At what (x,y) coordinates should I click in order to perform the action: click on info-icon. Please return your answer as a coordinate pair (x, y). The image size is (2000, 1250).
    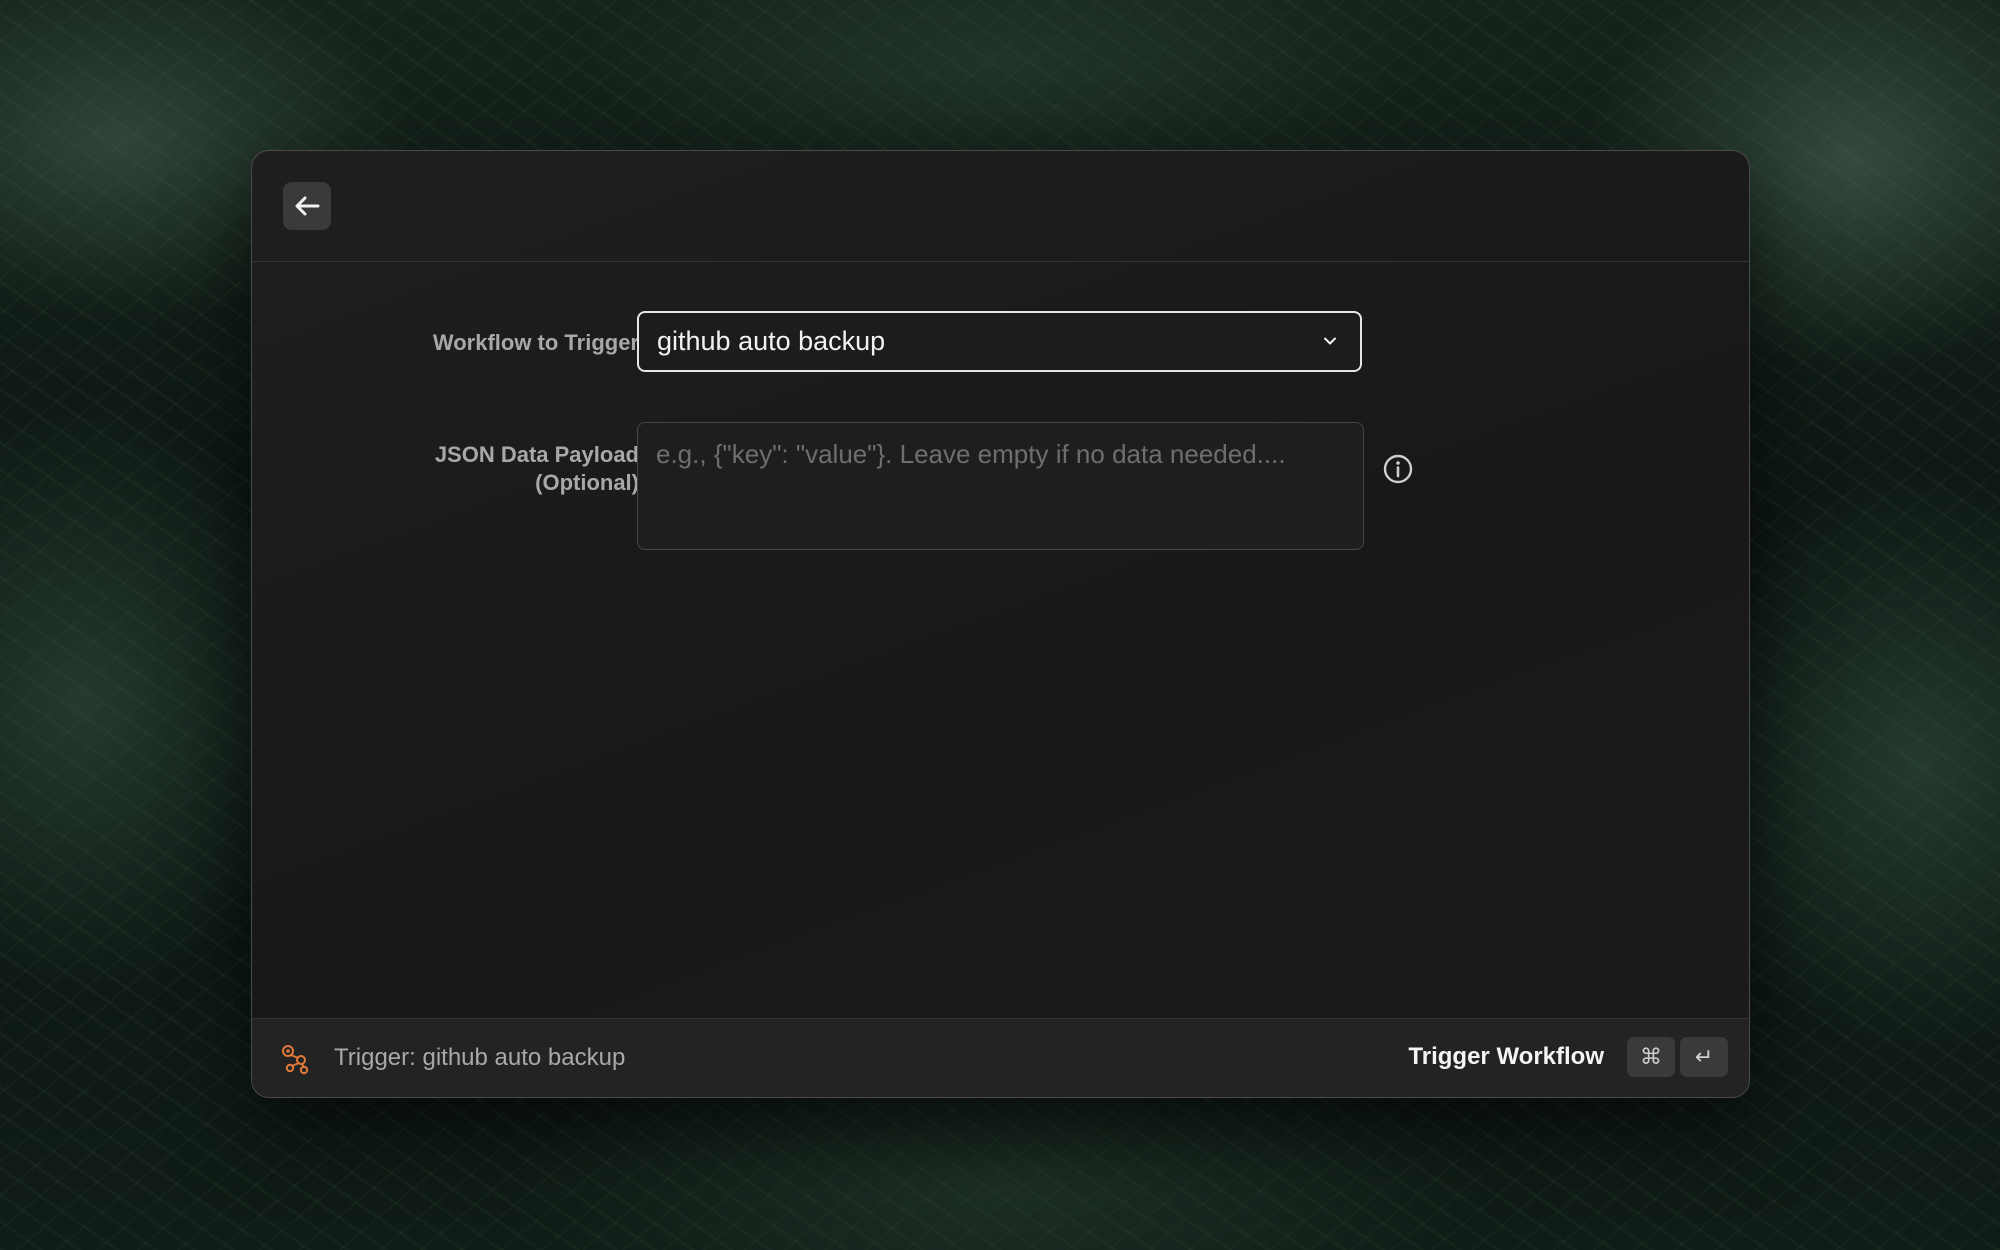
    Looking at the image, I should click on (1398, 469).